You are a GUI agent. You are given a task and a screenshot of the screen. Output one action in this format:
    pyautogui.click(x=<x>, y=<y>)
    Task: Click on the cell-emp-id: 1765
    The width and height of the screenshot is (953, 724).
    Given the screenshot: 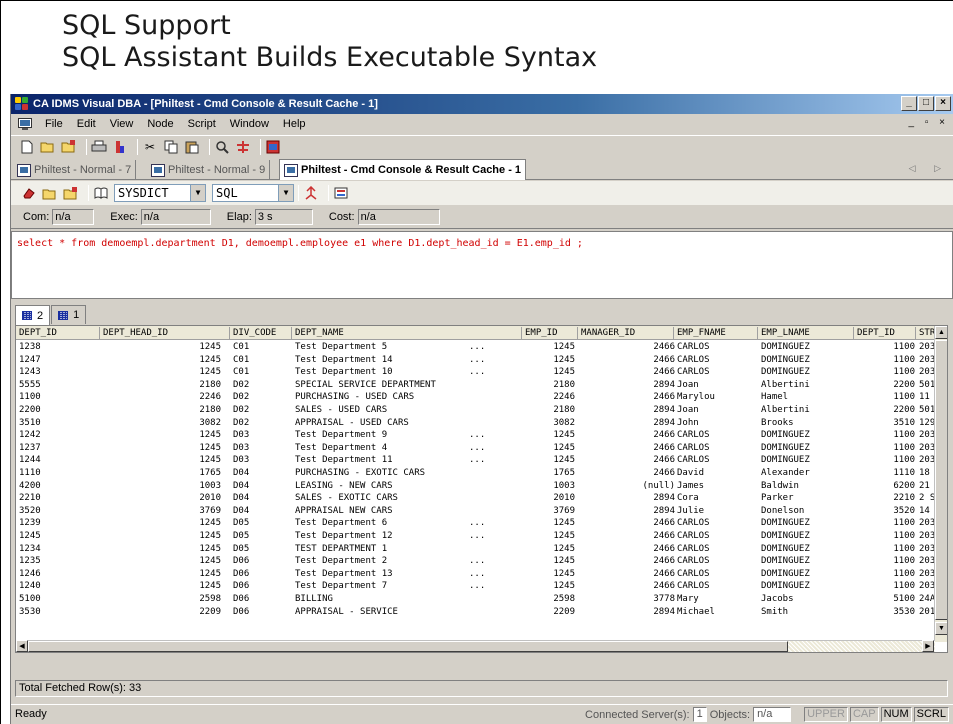 What is the action you would take?
    pyautogui.click(x=550, y=473)
    